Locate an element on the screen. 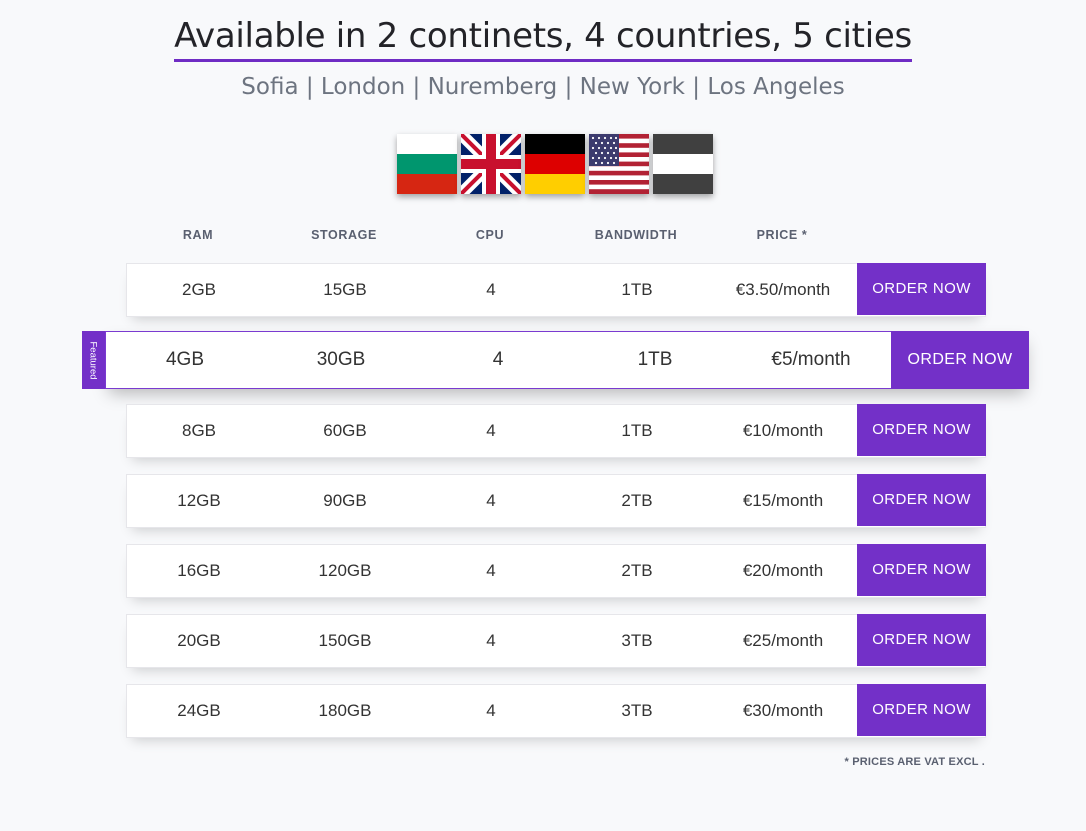 This screenshot has height=831, width=1086. storage-cell: 60GB is located at coordinates (345, 430).